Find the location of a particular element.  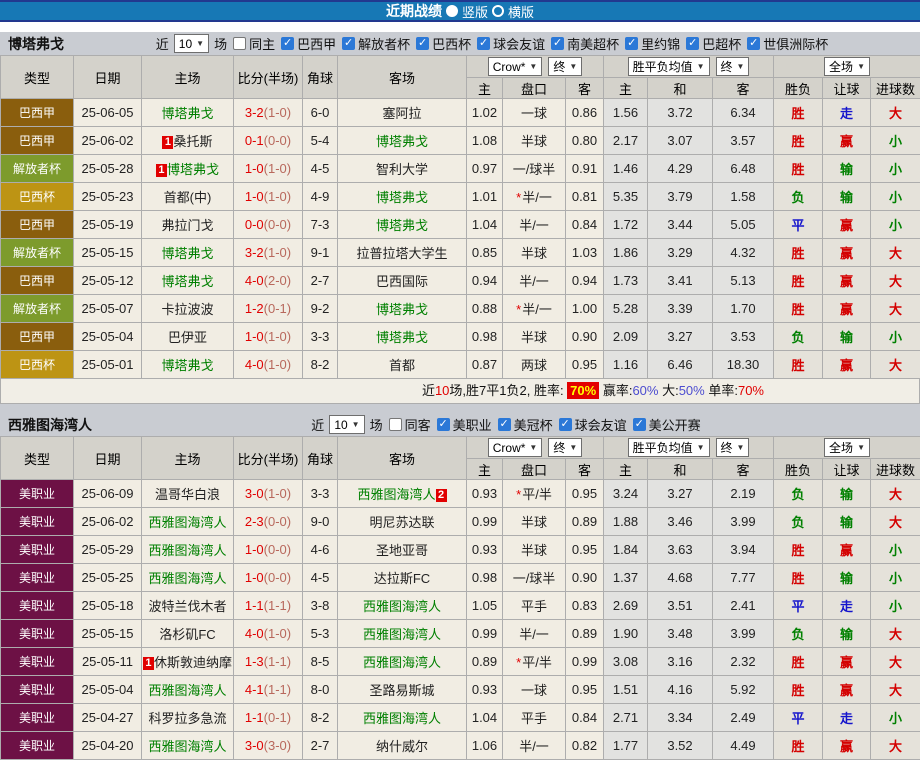

team-link: 拉普拉塔大学生 is located at coordinates (401, 253).